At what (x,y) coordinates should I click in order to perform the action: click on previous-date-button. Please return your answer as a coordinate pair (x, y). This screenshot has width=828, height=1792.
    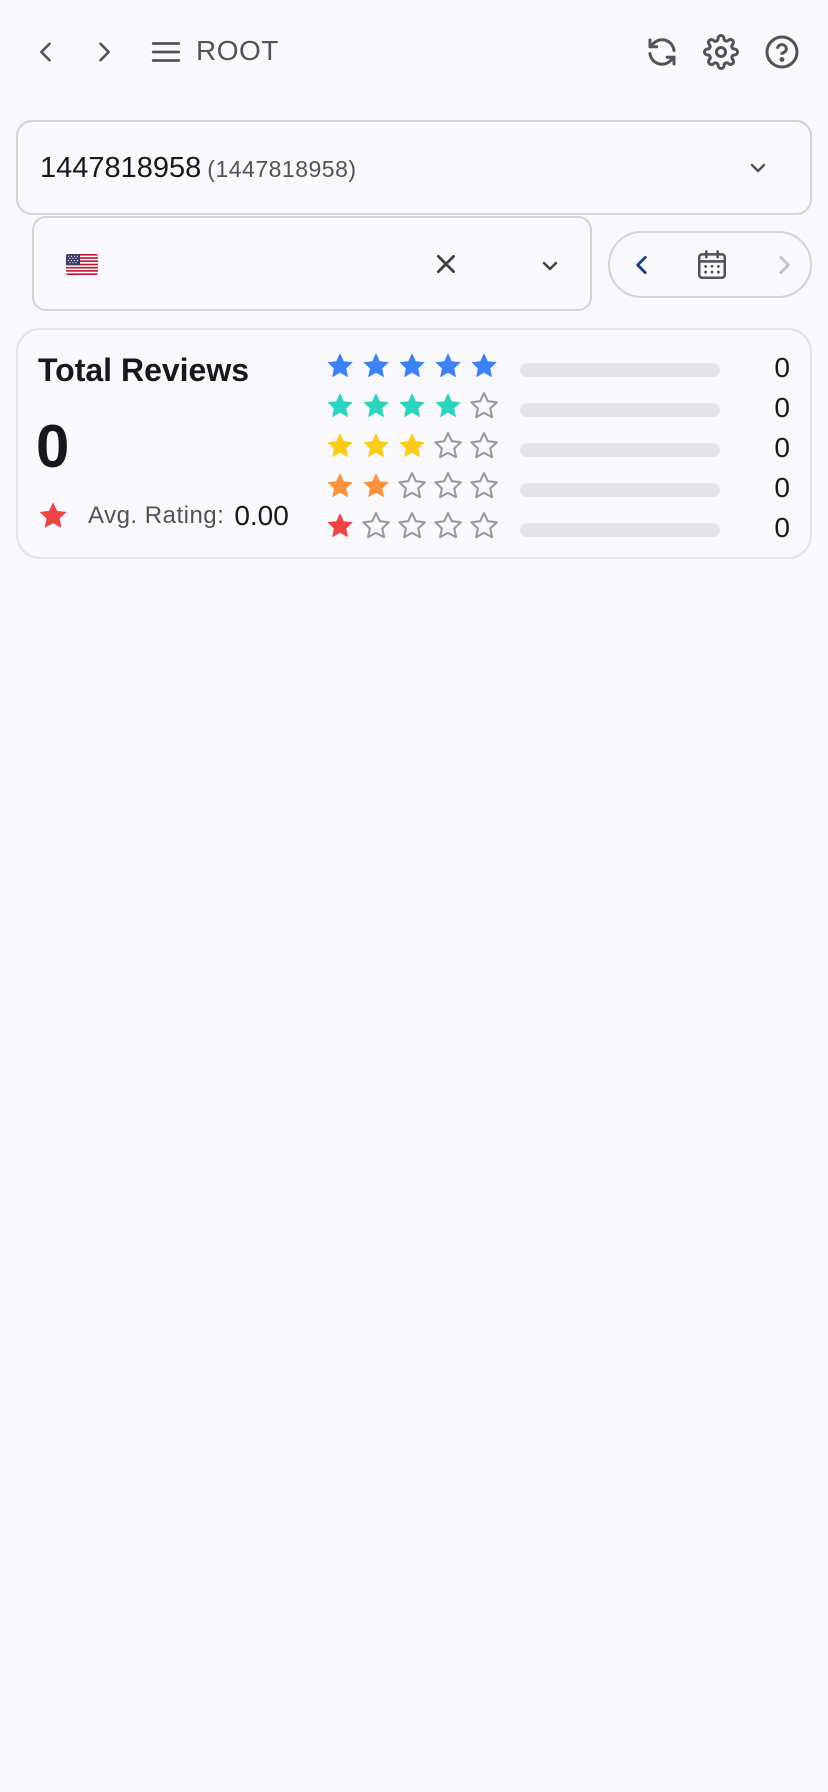
    Looking at the image, I should click on (642, 264).